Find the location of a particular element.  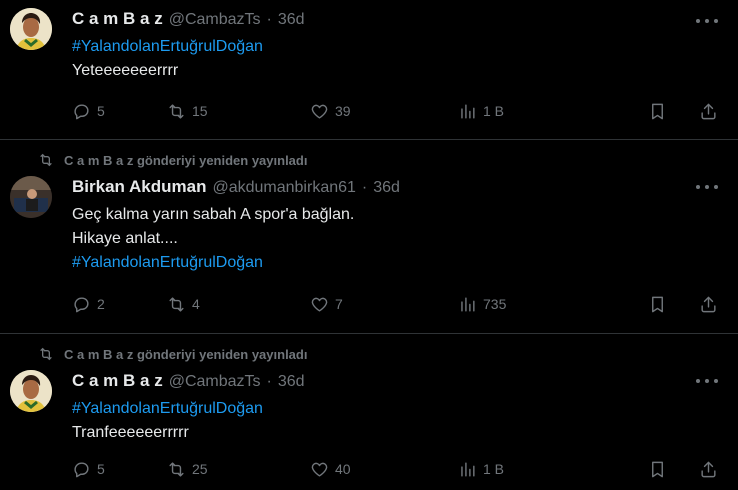

avatar-man-seated is located at coordinates (31, 197).